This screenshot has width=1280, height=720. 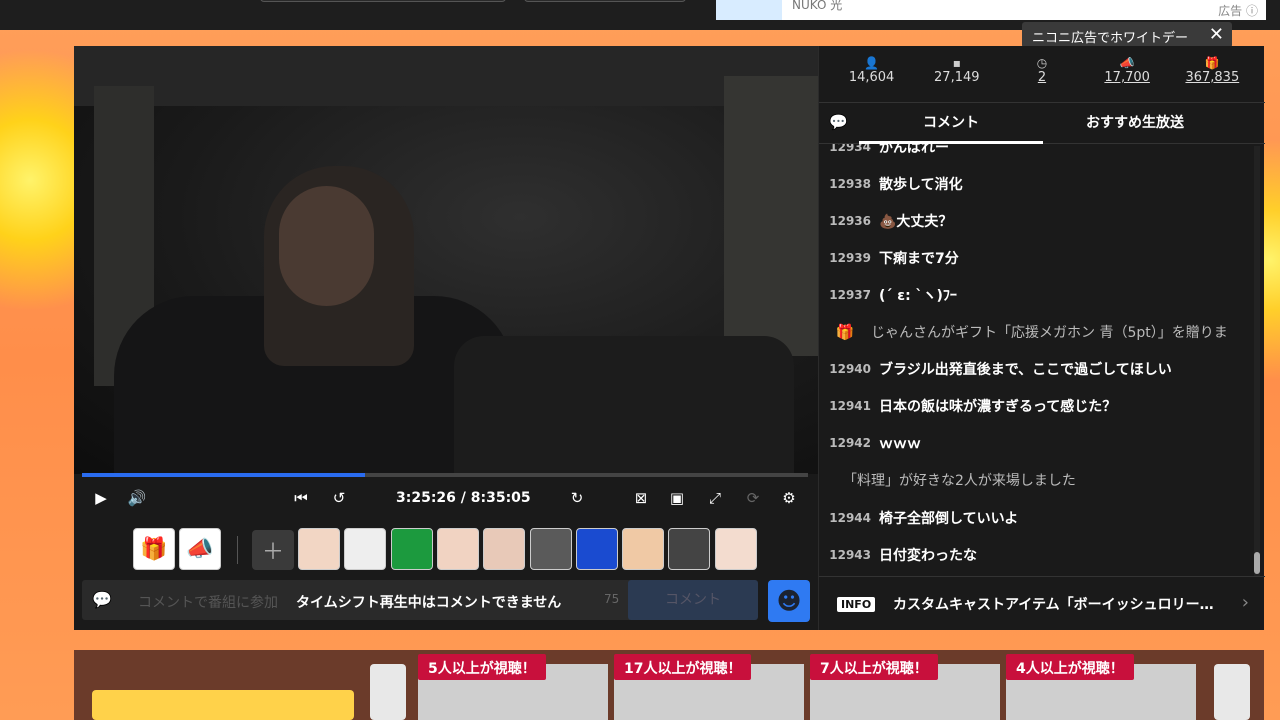 I want to click on ad-banner: NUKO 光 広告 ⓘ, so click(x=991, y=10).